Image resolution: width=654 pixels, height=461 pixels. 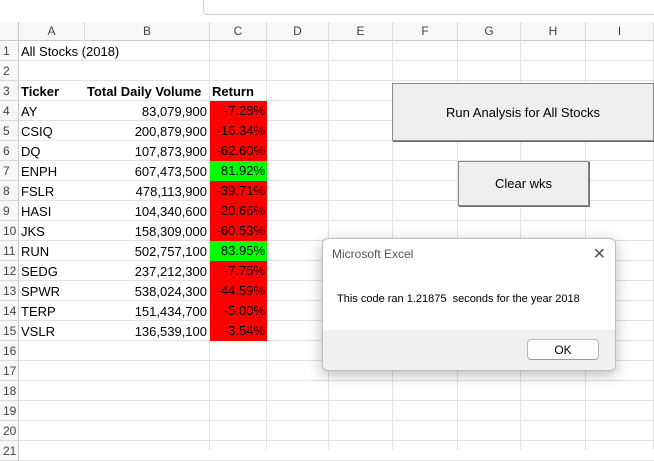 I want to click on ticker-cell: SEDG, so click(x=51, y=271).